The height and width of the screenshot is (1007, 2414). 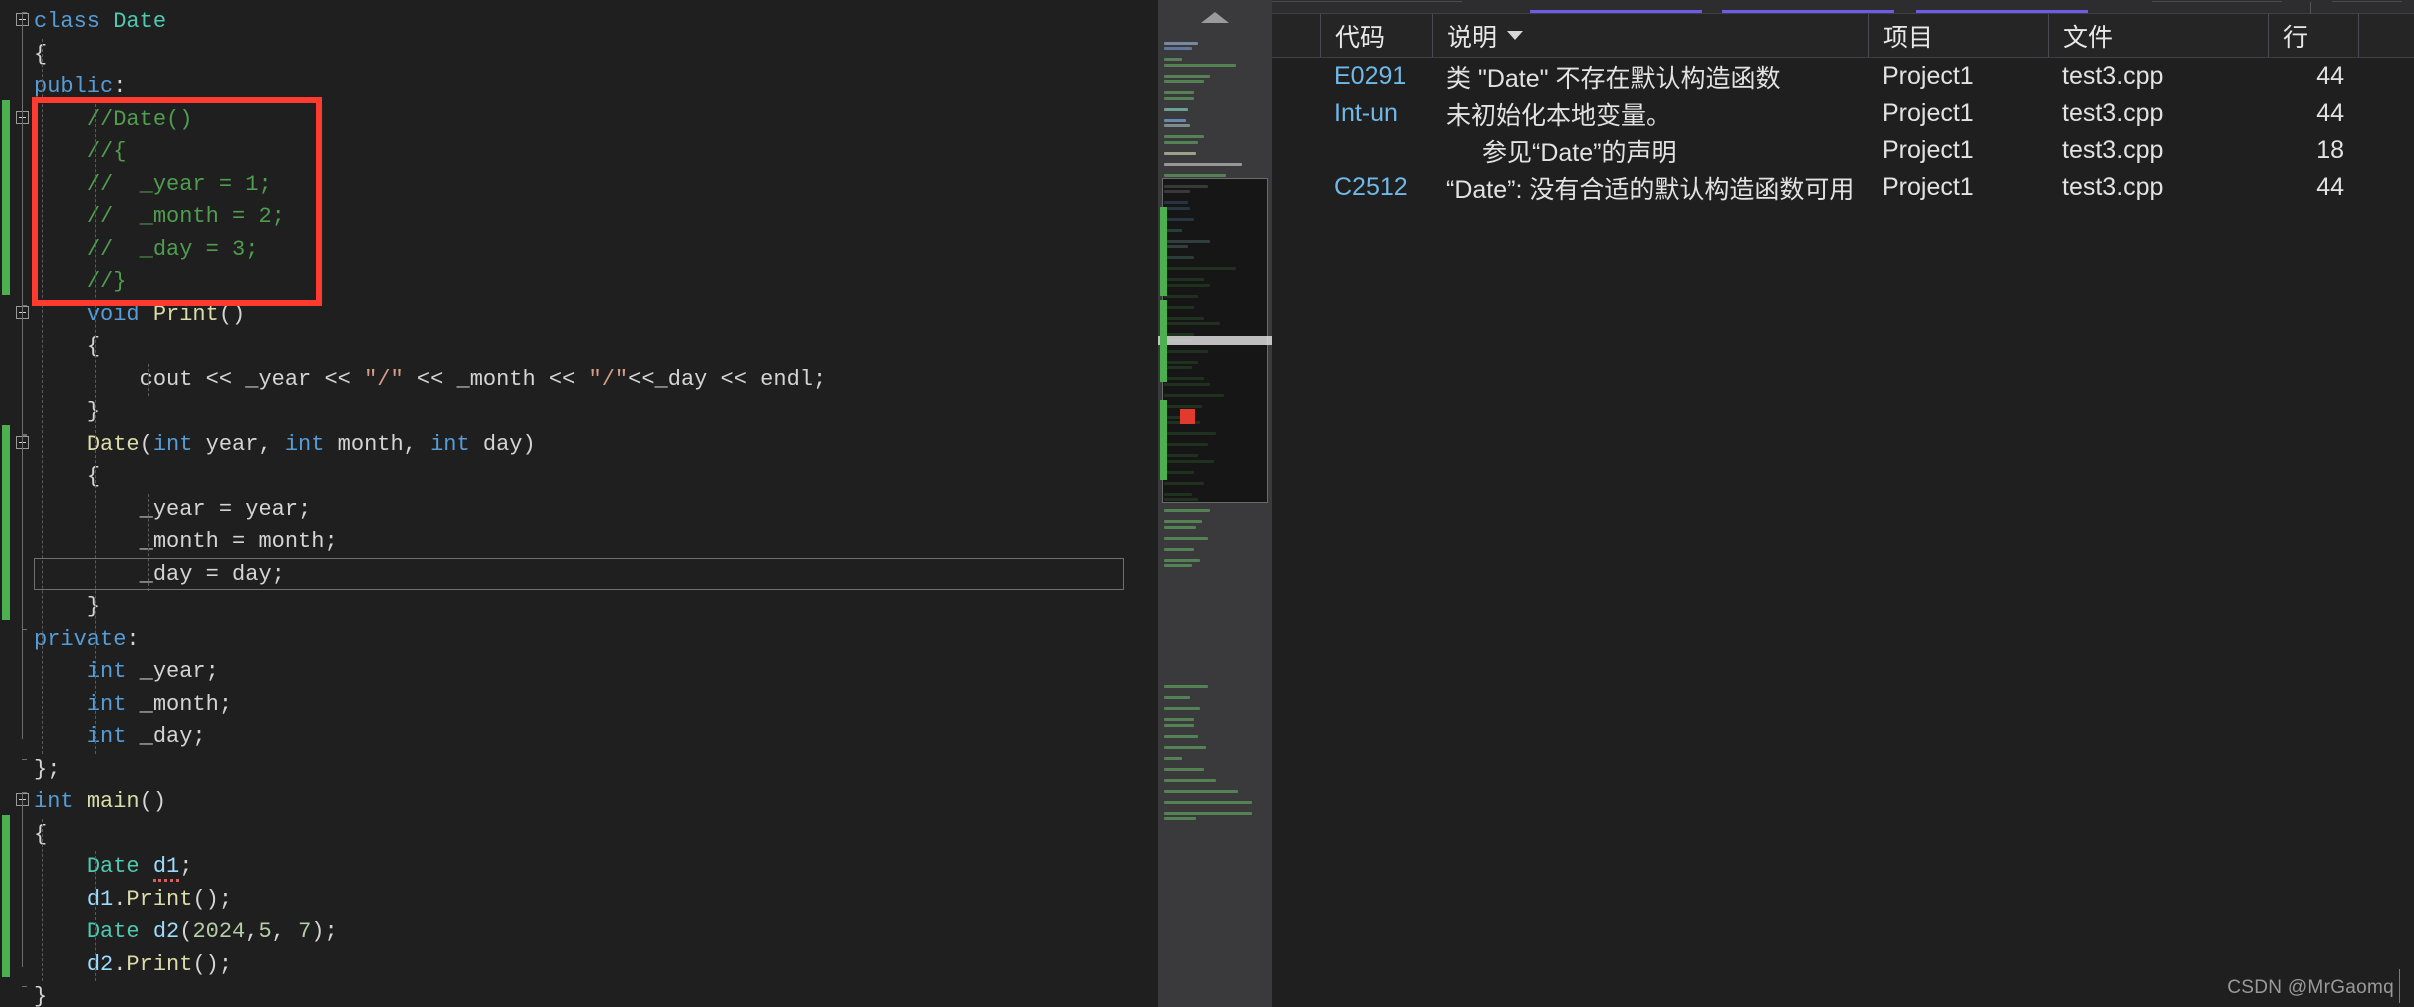 I want to click on code-token: ;, so click(x=186, y=866).